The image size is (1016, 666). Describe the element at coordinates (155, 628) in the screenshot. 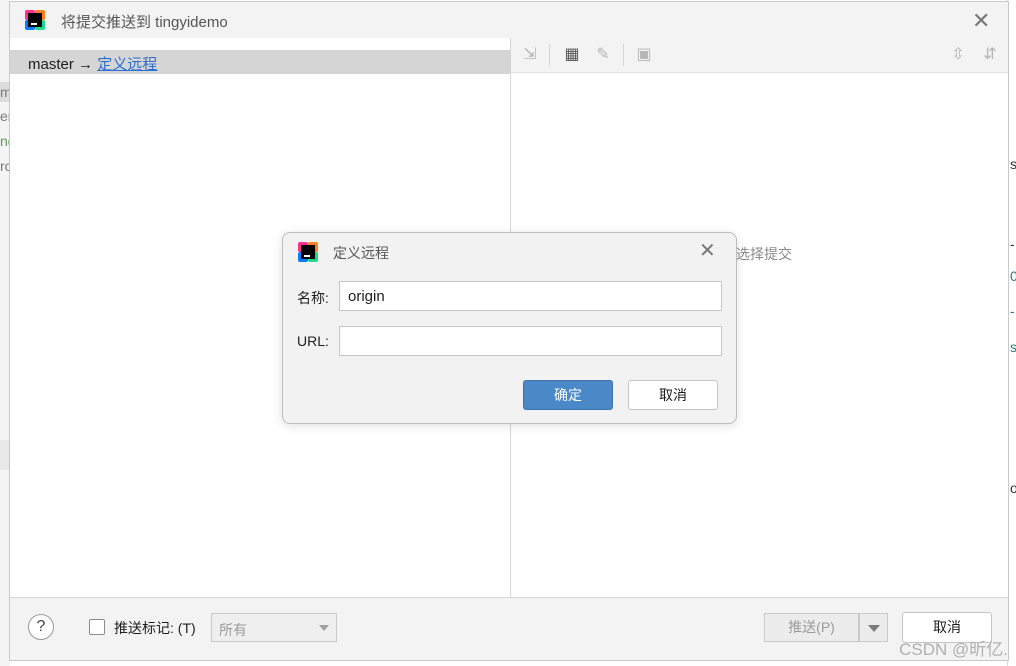

I see `push-tags-label: 推送标记: (T)` at that location.